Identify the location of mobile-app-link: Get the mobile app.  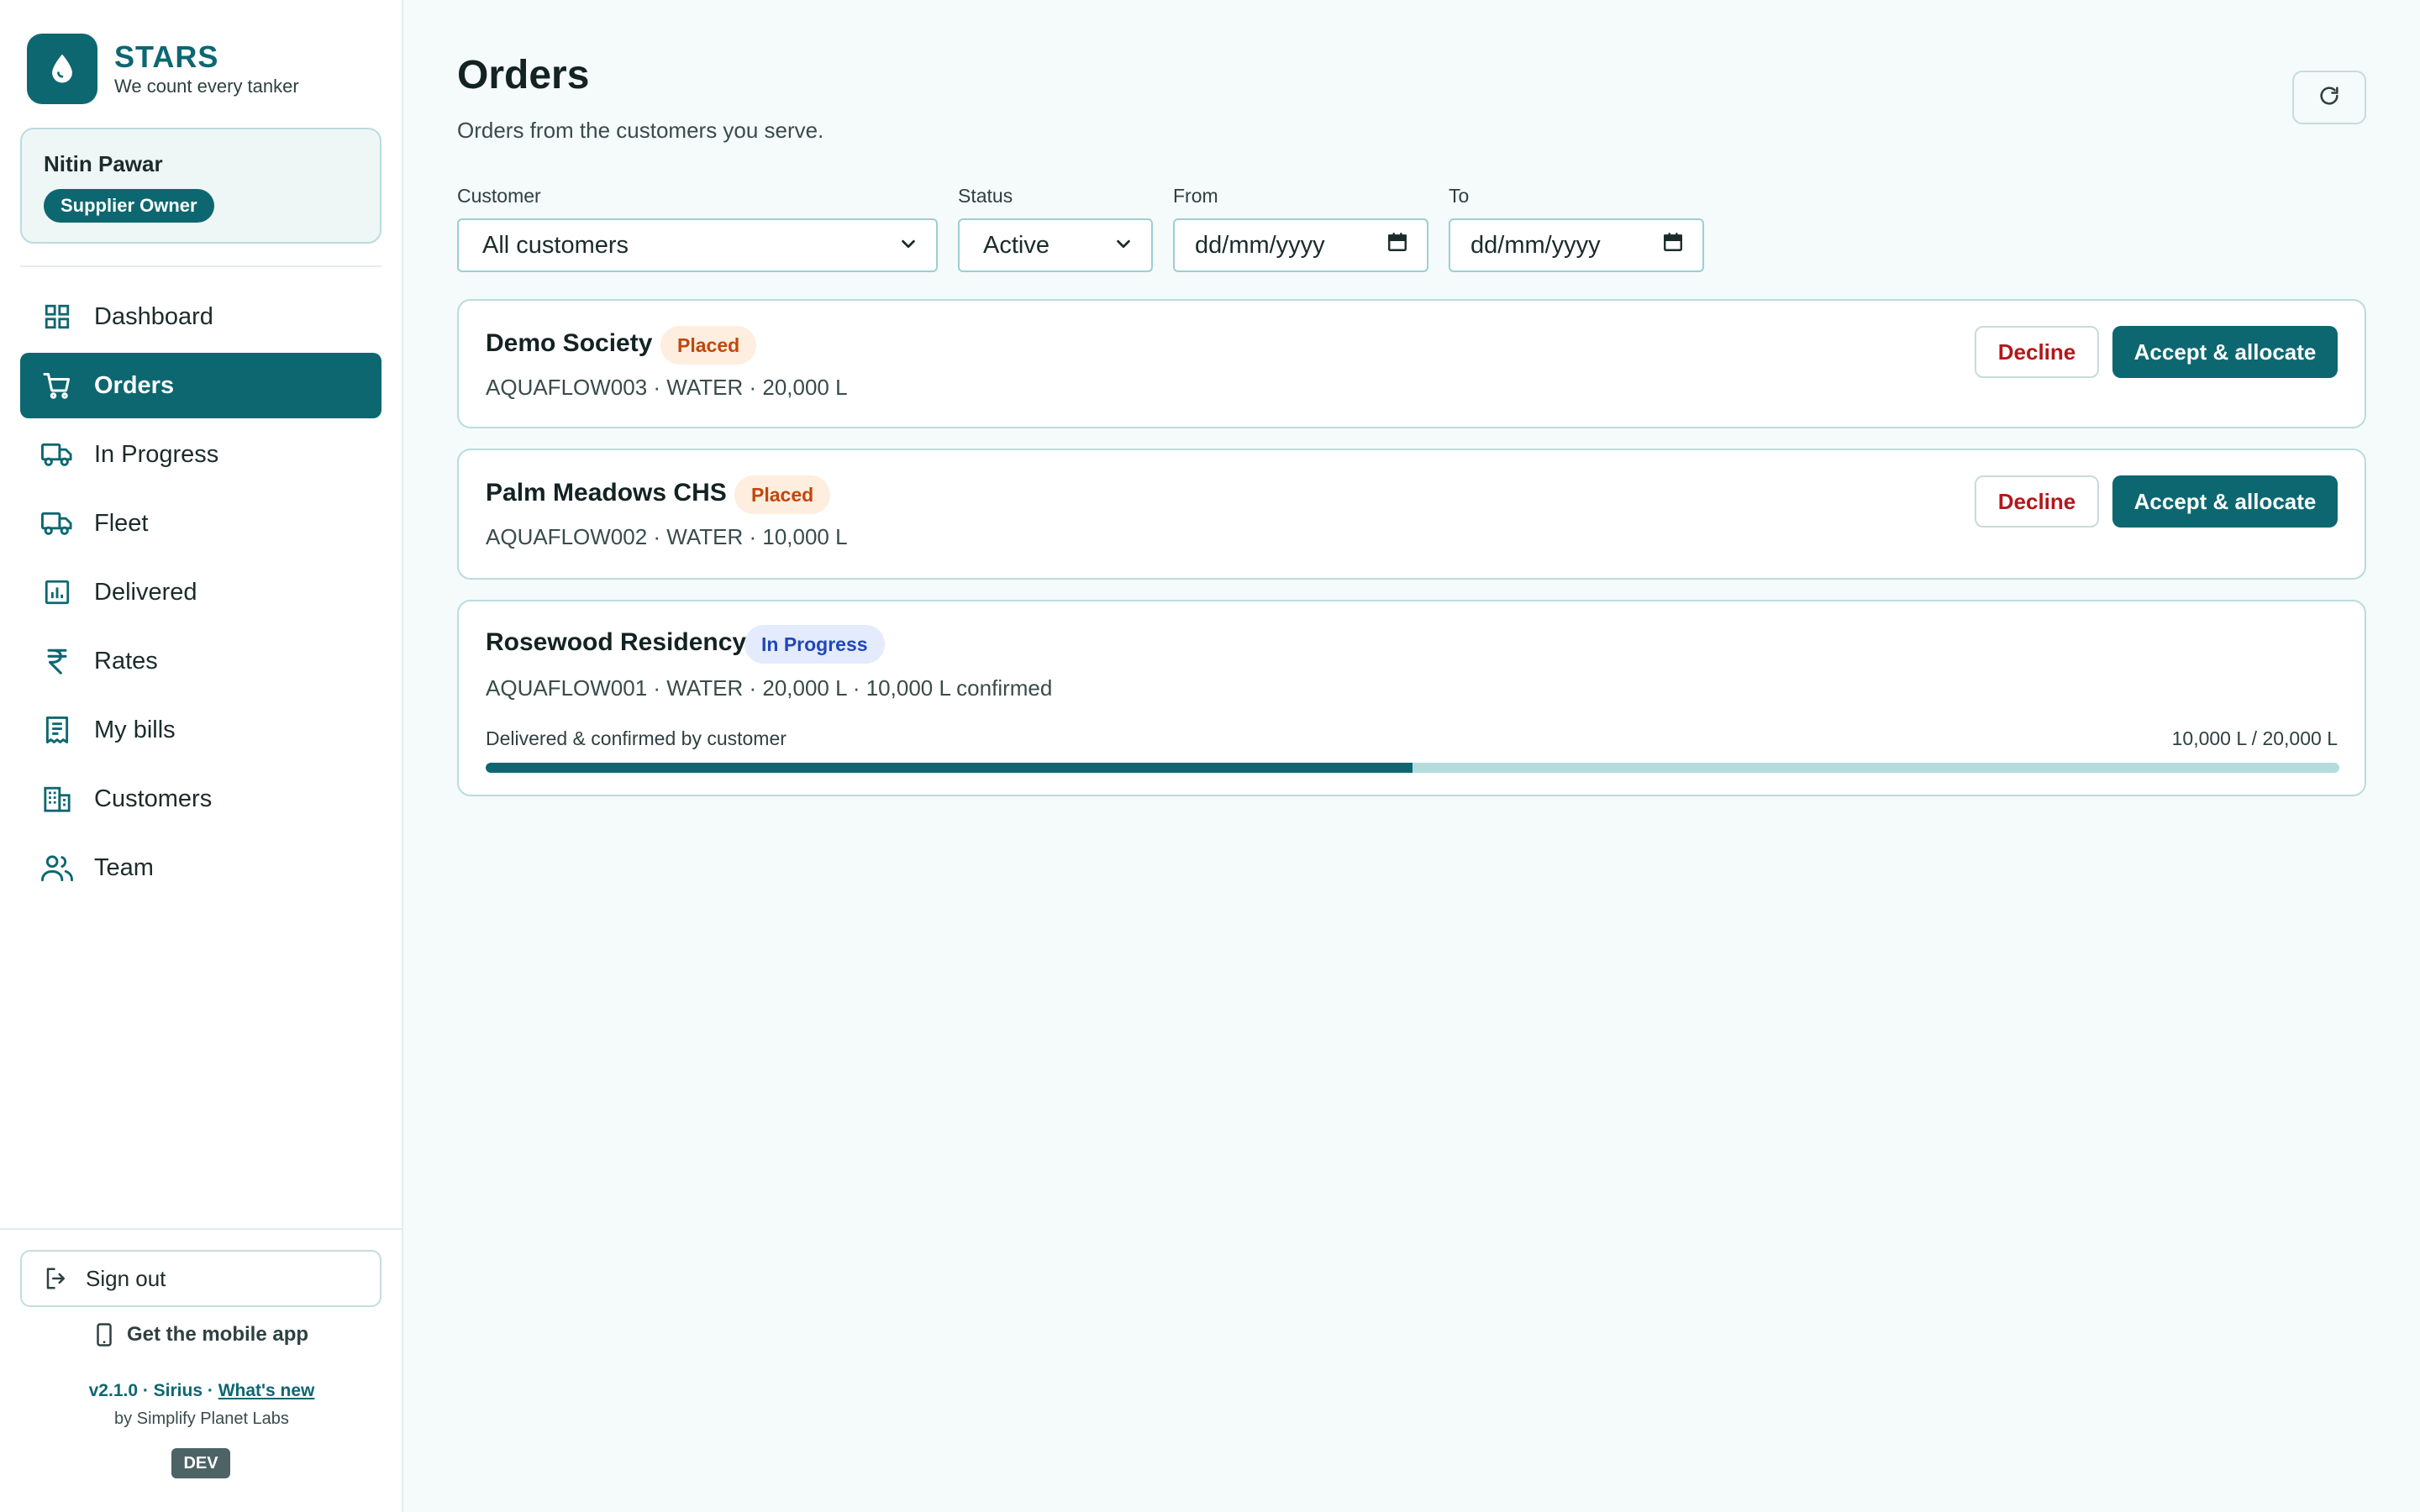
(202, 1334).